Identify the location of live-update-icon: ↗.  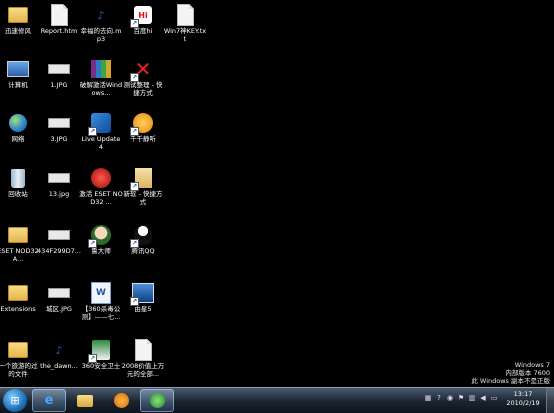
(100, 124).